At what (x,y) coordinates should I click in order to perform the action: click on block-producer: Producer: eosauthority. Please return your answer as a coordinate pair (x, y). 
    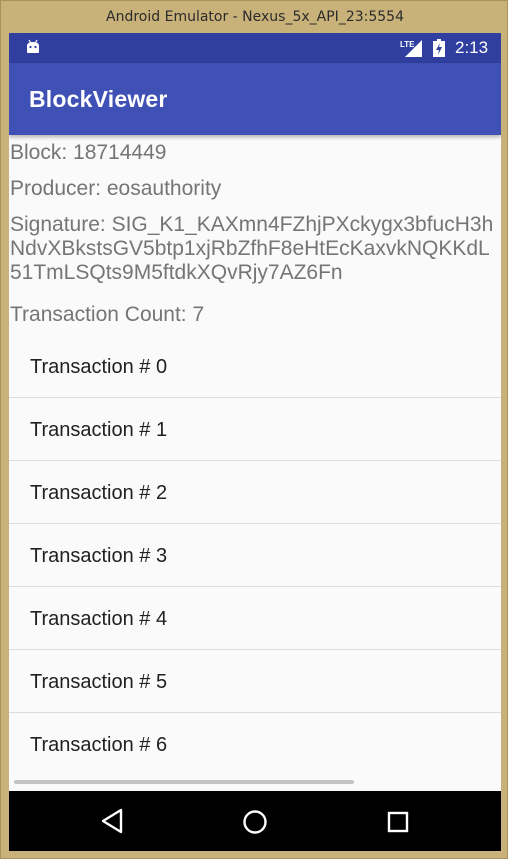
    Looking at the image, I should click on (116, 188).